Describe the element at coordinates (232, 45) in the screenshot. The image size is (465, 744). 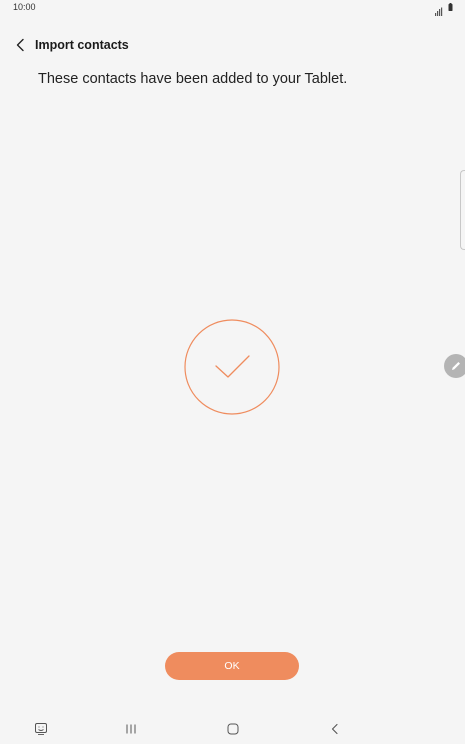
I see `app-header: Import contacts` at that location.